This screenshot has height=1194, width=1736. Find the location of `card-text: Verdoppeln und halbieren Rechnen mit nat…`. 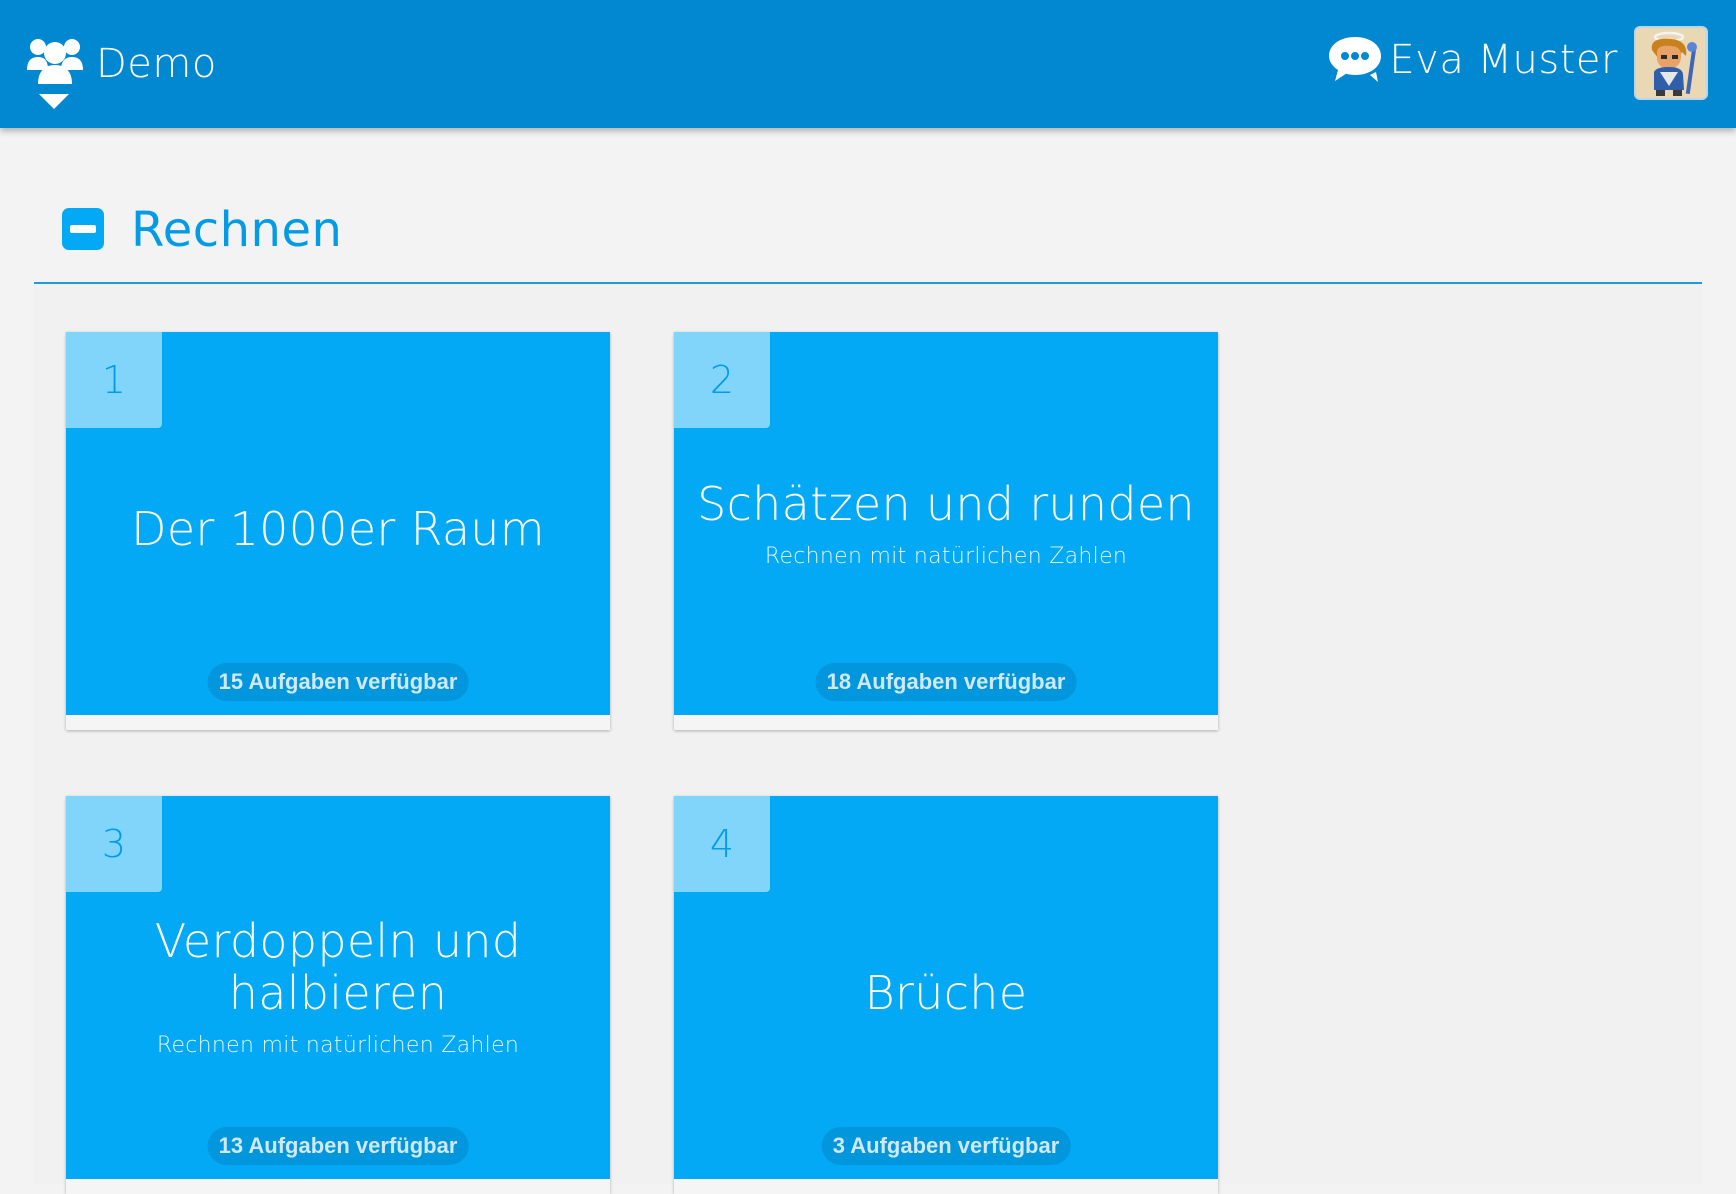

card-text: Verdoppeln und halbieren Rechnen mit nat… is located at coordinates (338, 988).